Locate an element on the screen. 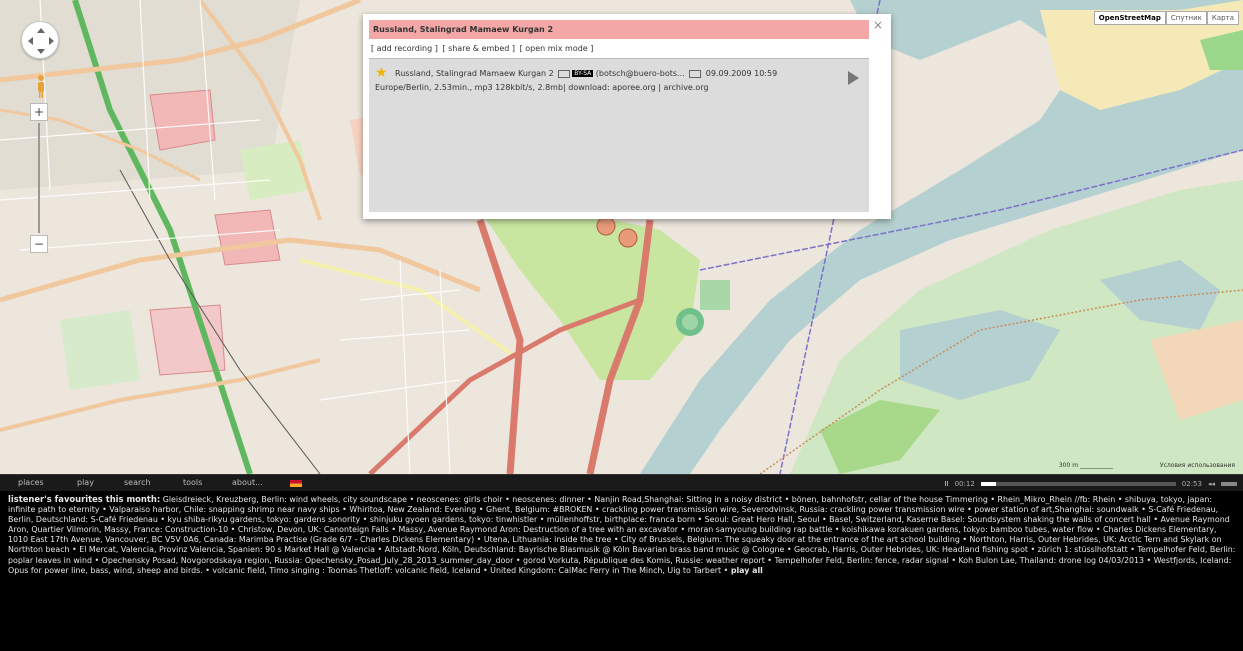  close-icon: × is located at coordinates (878, 25).